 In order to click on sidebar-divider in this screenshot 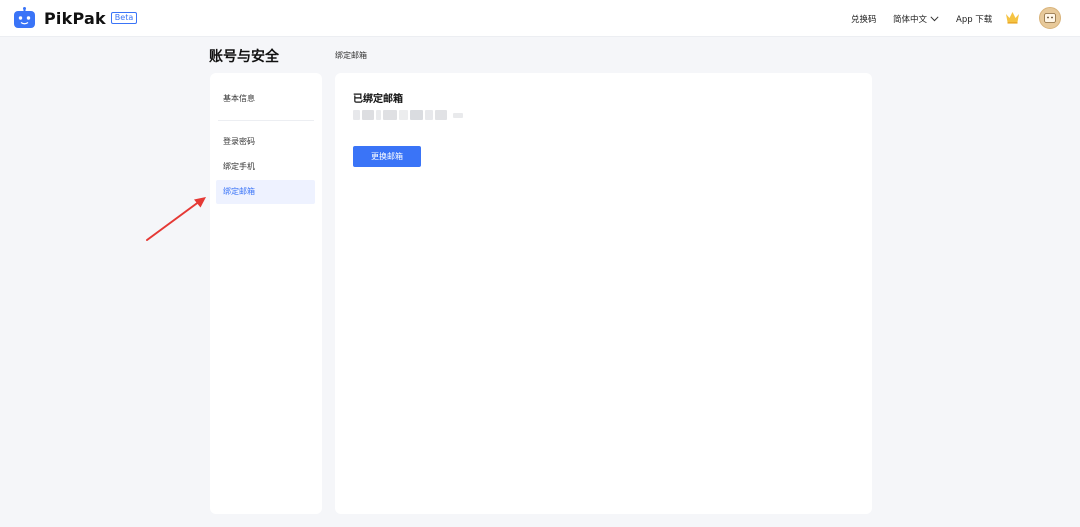, I will do `click(266, 120)`.